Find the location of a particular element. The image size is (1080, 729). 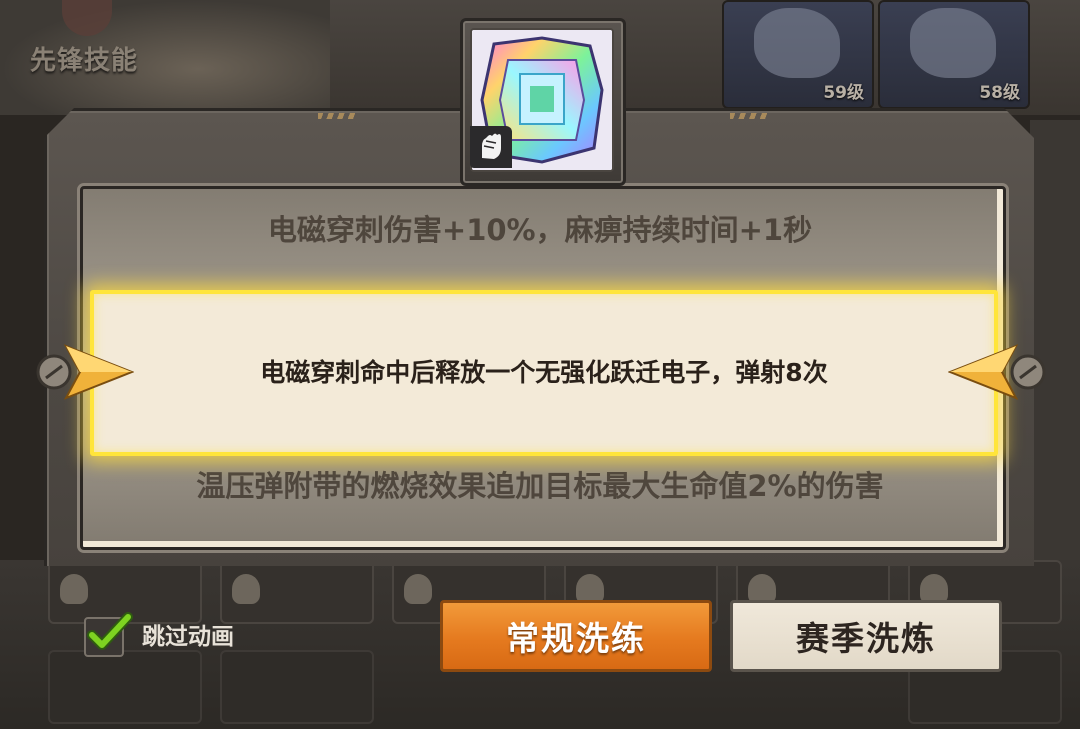

skill-option-text: 温压弹附带的燃烧效果追加目标最大生命值2%的伤害 is located at coordinates (540, 486).